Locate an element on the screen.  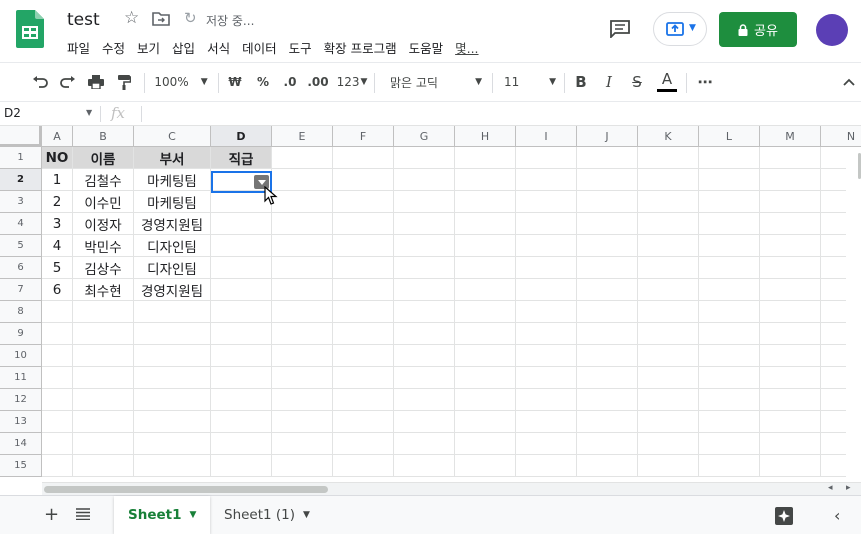
cell-i5 is located at coordinates (546, 246).